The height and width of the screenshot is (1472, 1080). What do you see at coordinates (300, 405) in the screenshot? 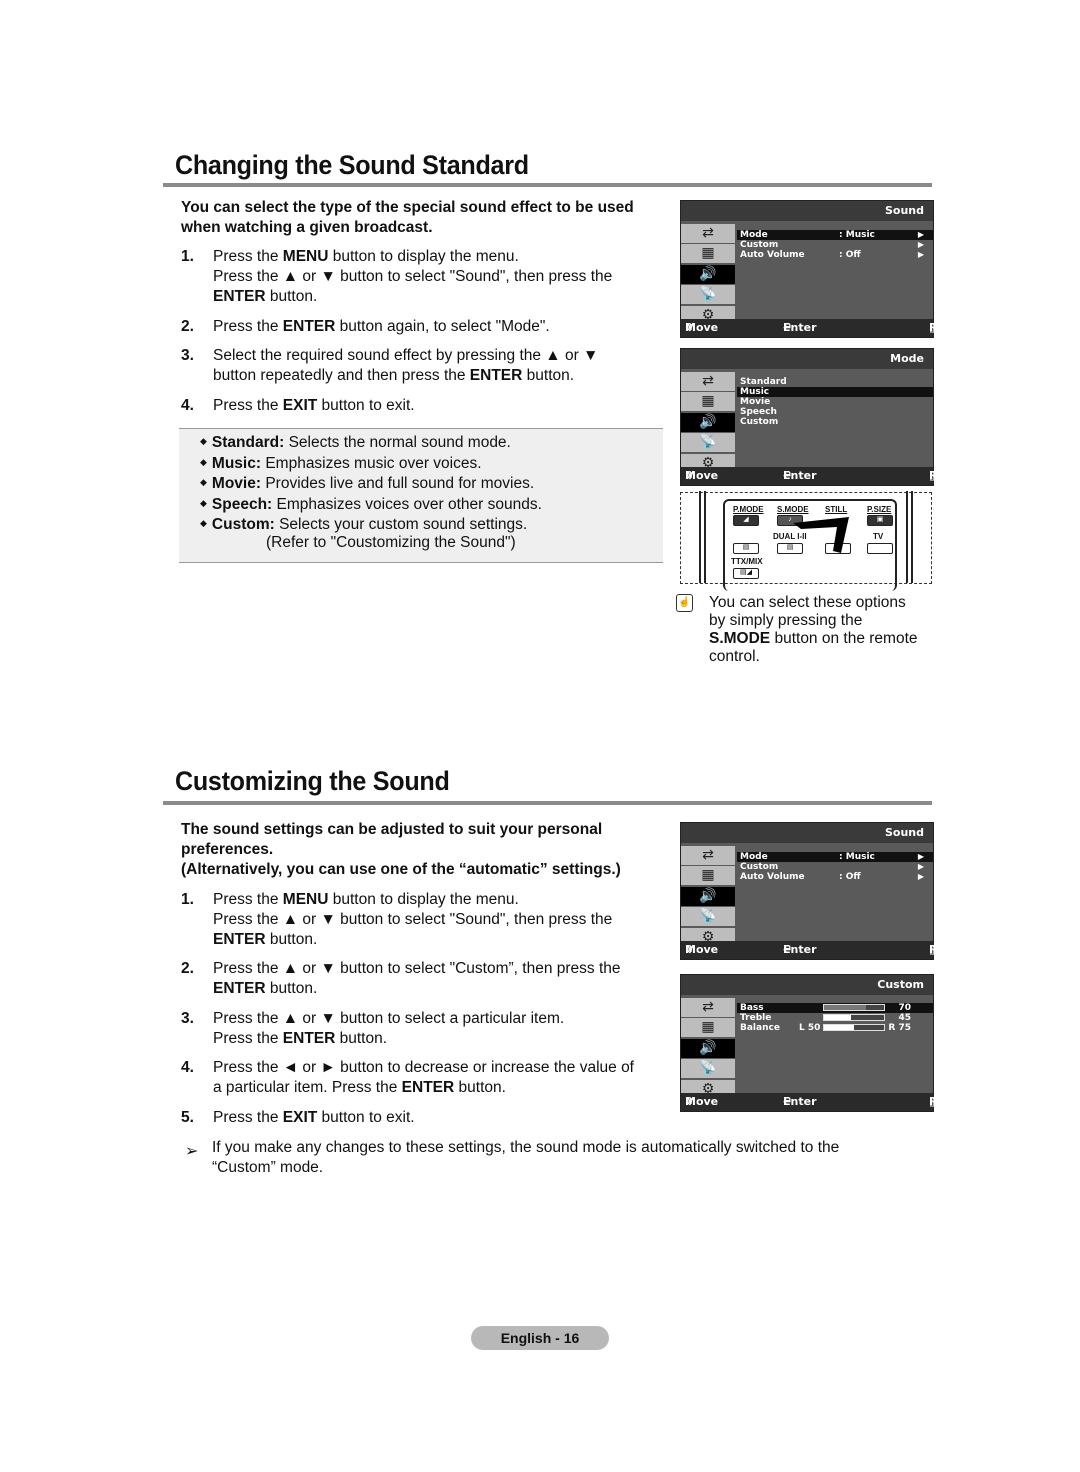
I see `step-keyword: EXIT` at bounding box center [300, 405].